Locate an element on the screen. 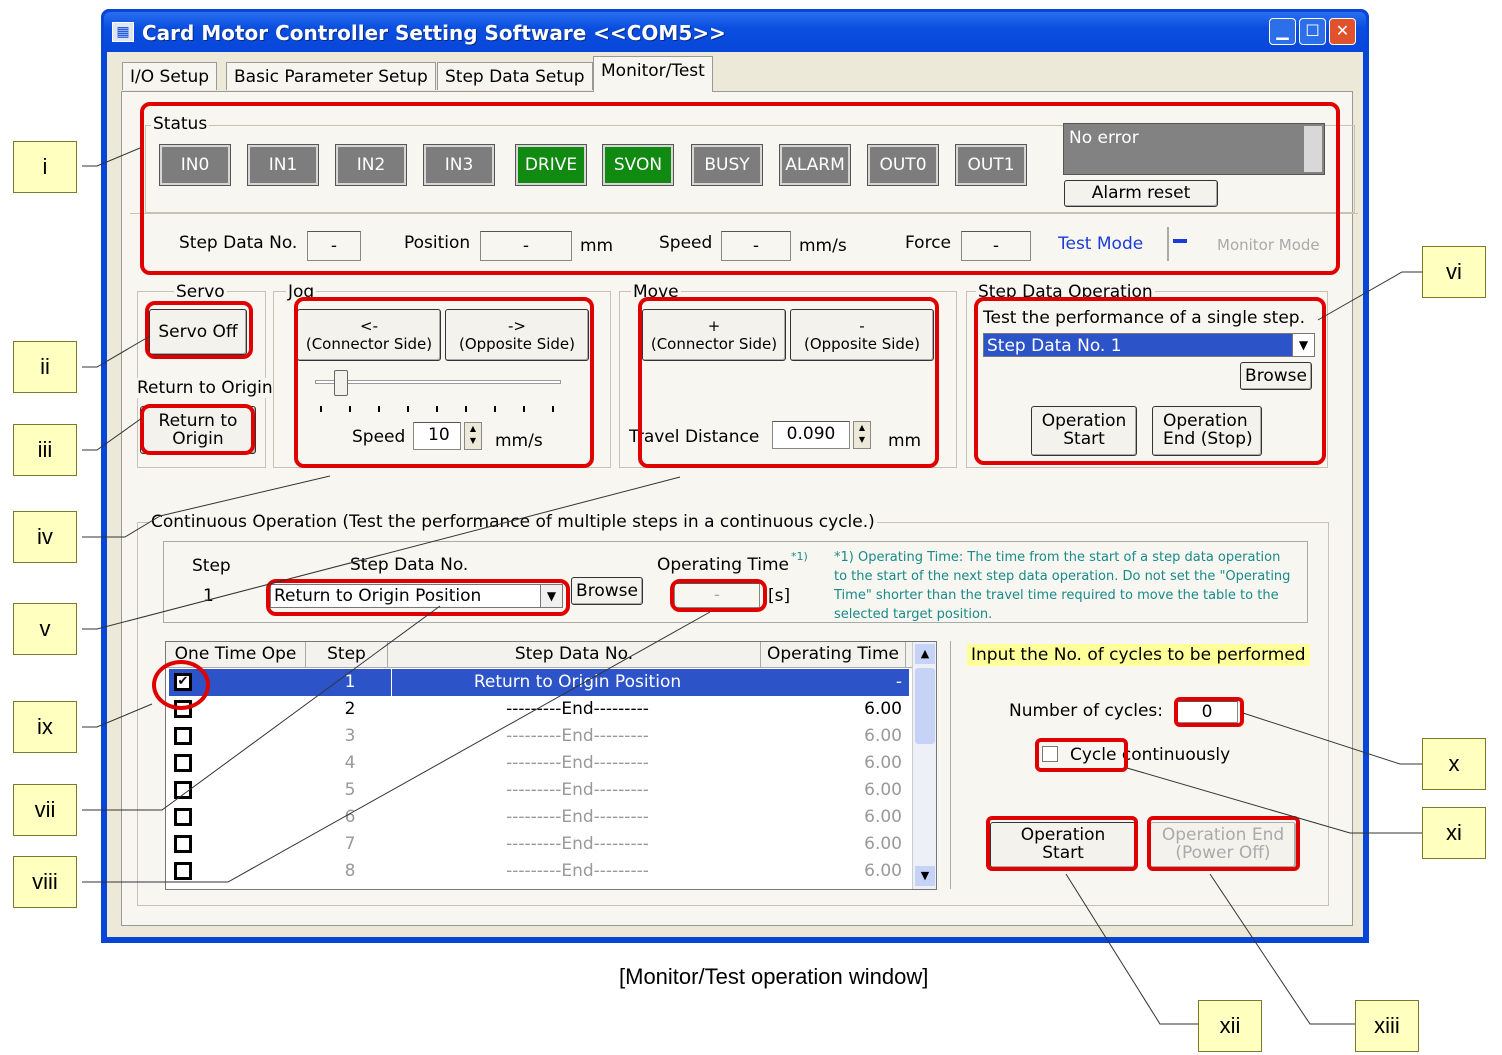 The height and width of the screenshot is (1055, 1502). close-button: ✕ is located at coordinates (1342, 31).